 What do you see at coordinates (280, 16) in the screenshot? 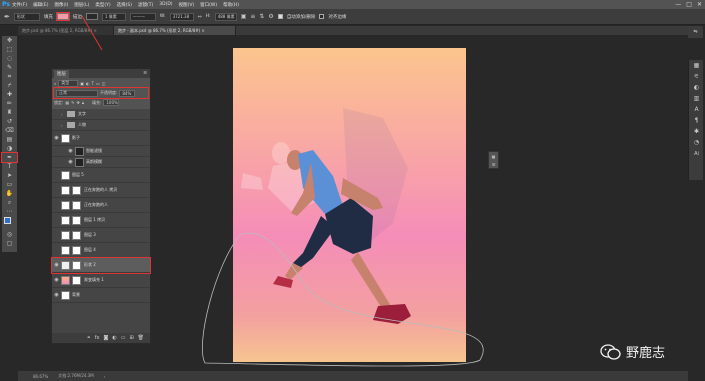
I see `auto-add-checkbox` at bounding box center [280, 16].